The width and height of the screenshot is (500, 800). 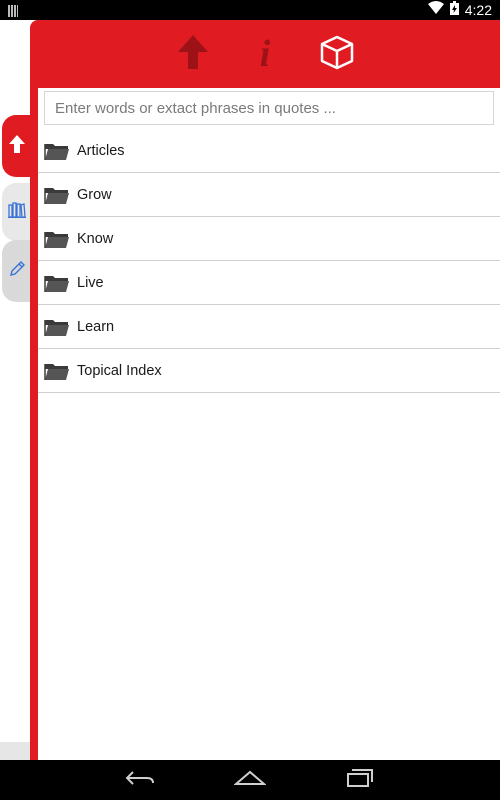 I want to click on up-arrow-tab, so click(x=17, y=146).